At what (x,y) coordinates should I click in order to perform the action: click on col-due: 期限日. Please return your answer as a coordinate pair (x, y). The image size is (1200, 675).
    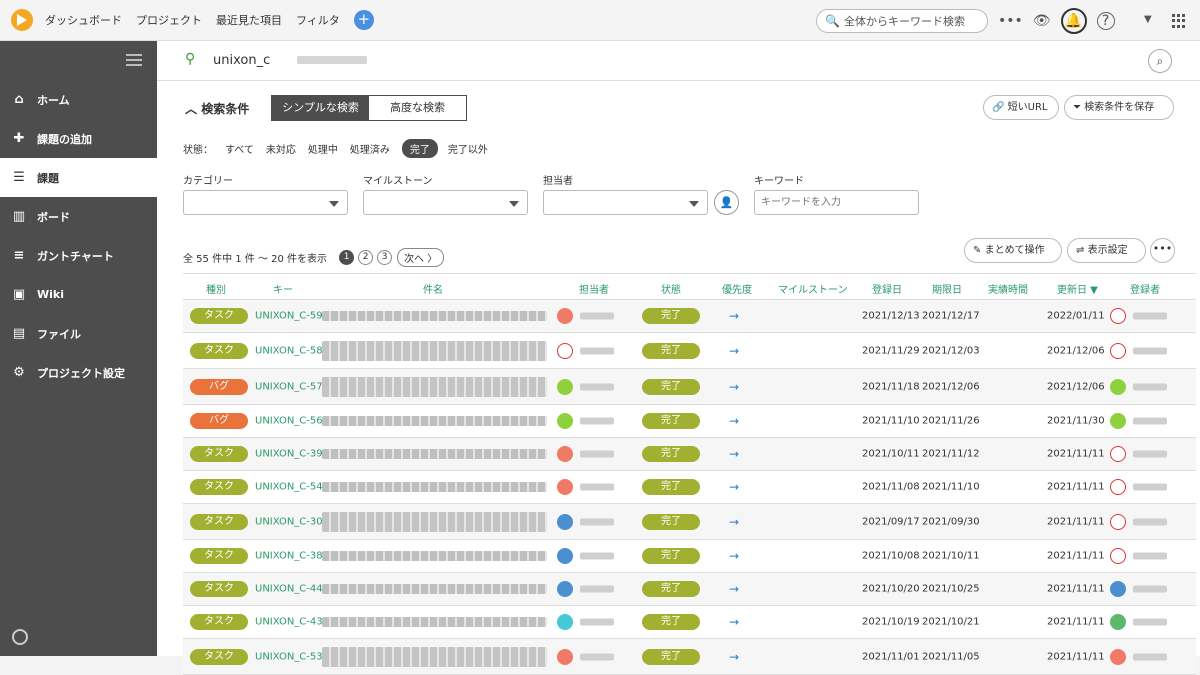
    Looking at the image, I should click on (947, 288).